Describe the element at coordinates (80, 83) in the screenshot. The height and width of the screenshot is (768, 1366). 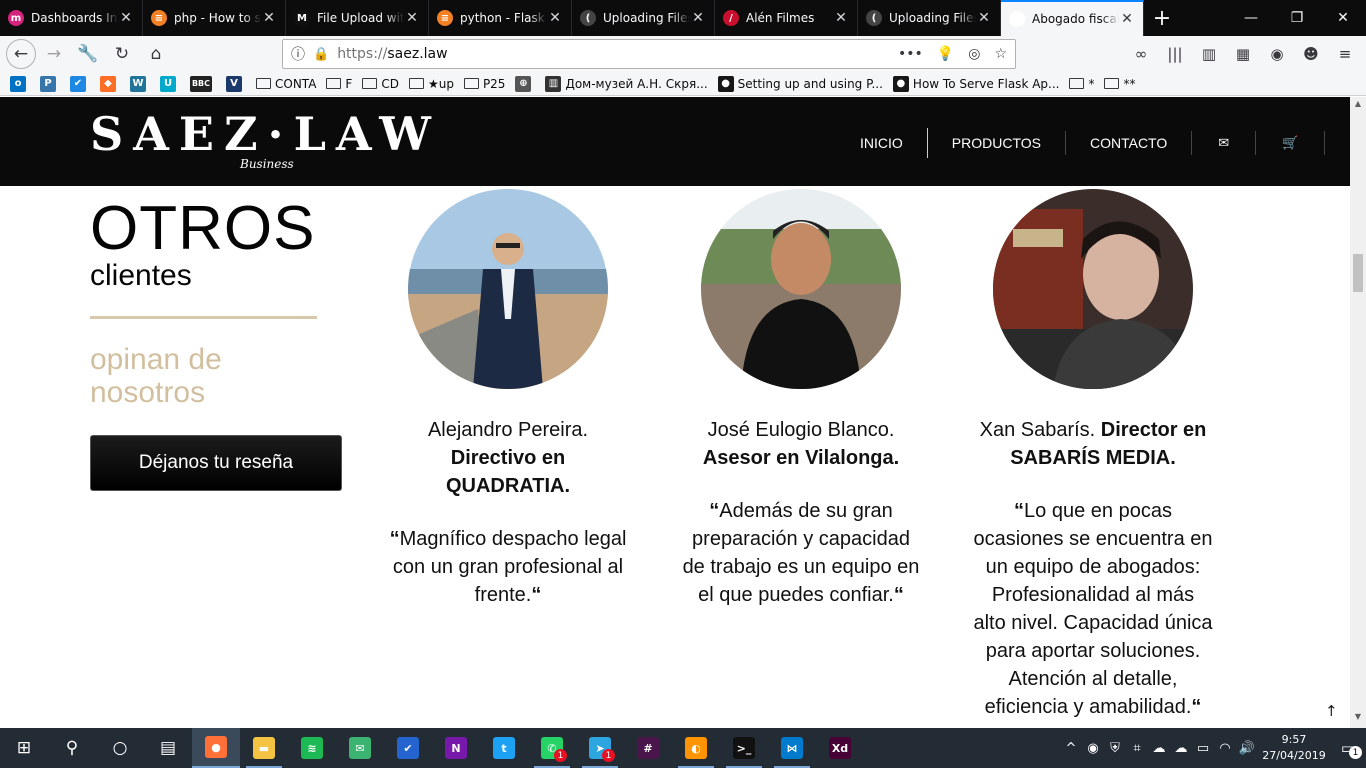
I see `bookmark-item: ✔` at that location.